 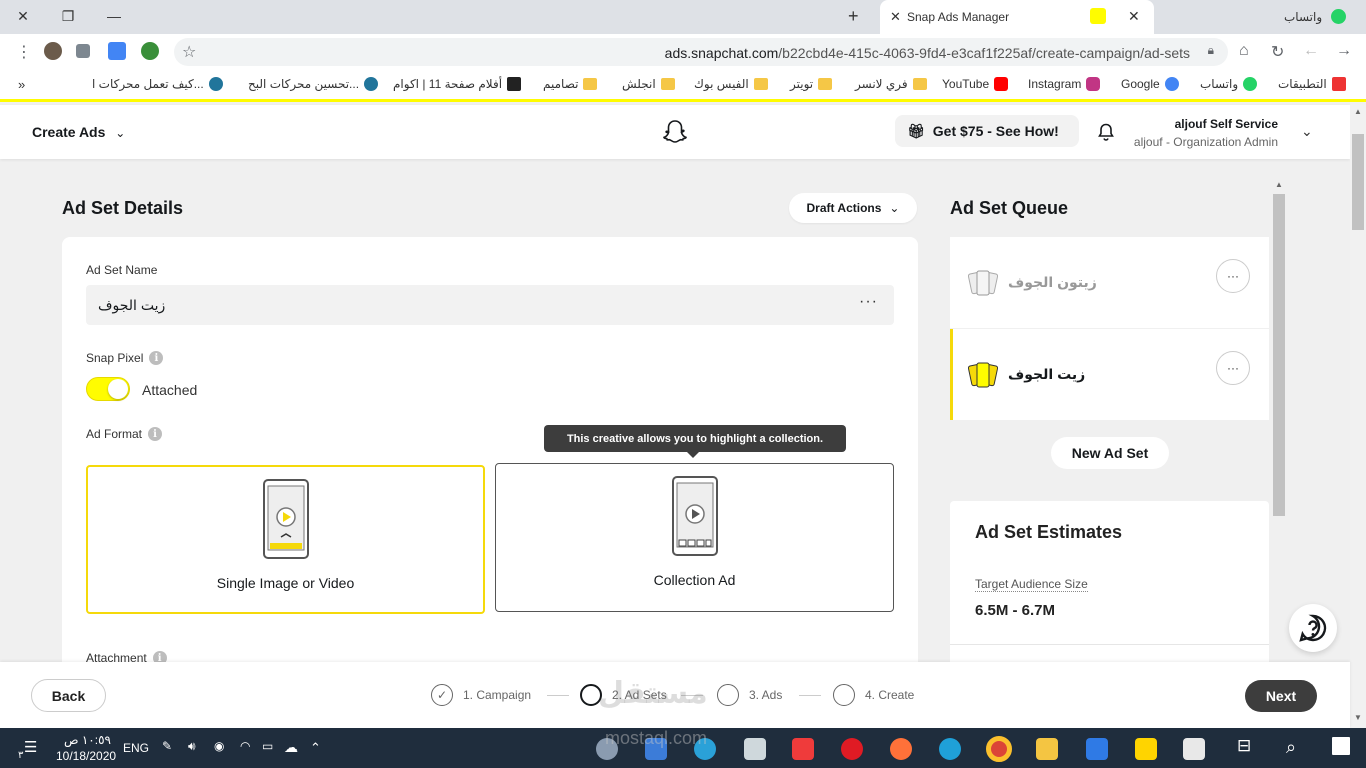 I want to click on firefox-icon, so click(x=901, y=749).